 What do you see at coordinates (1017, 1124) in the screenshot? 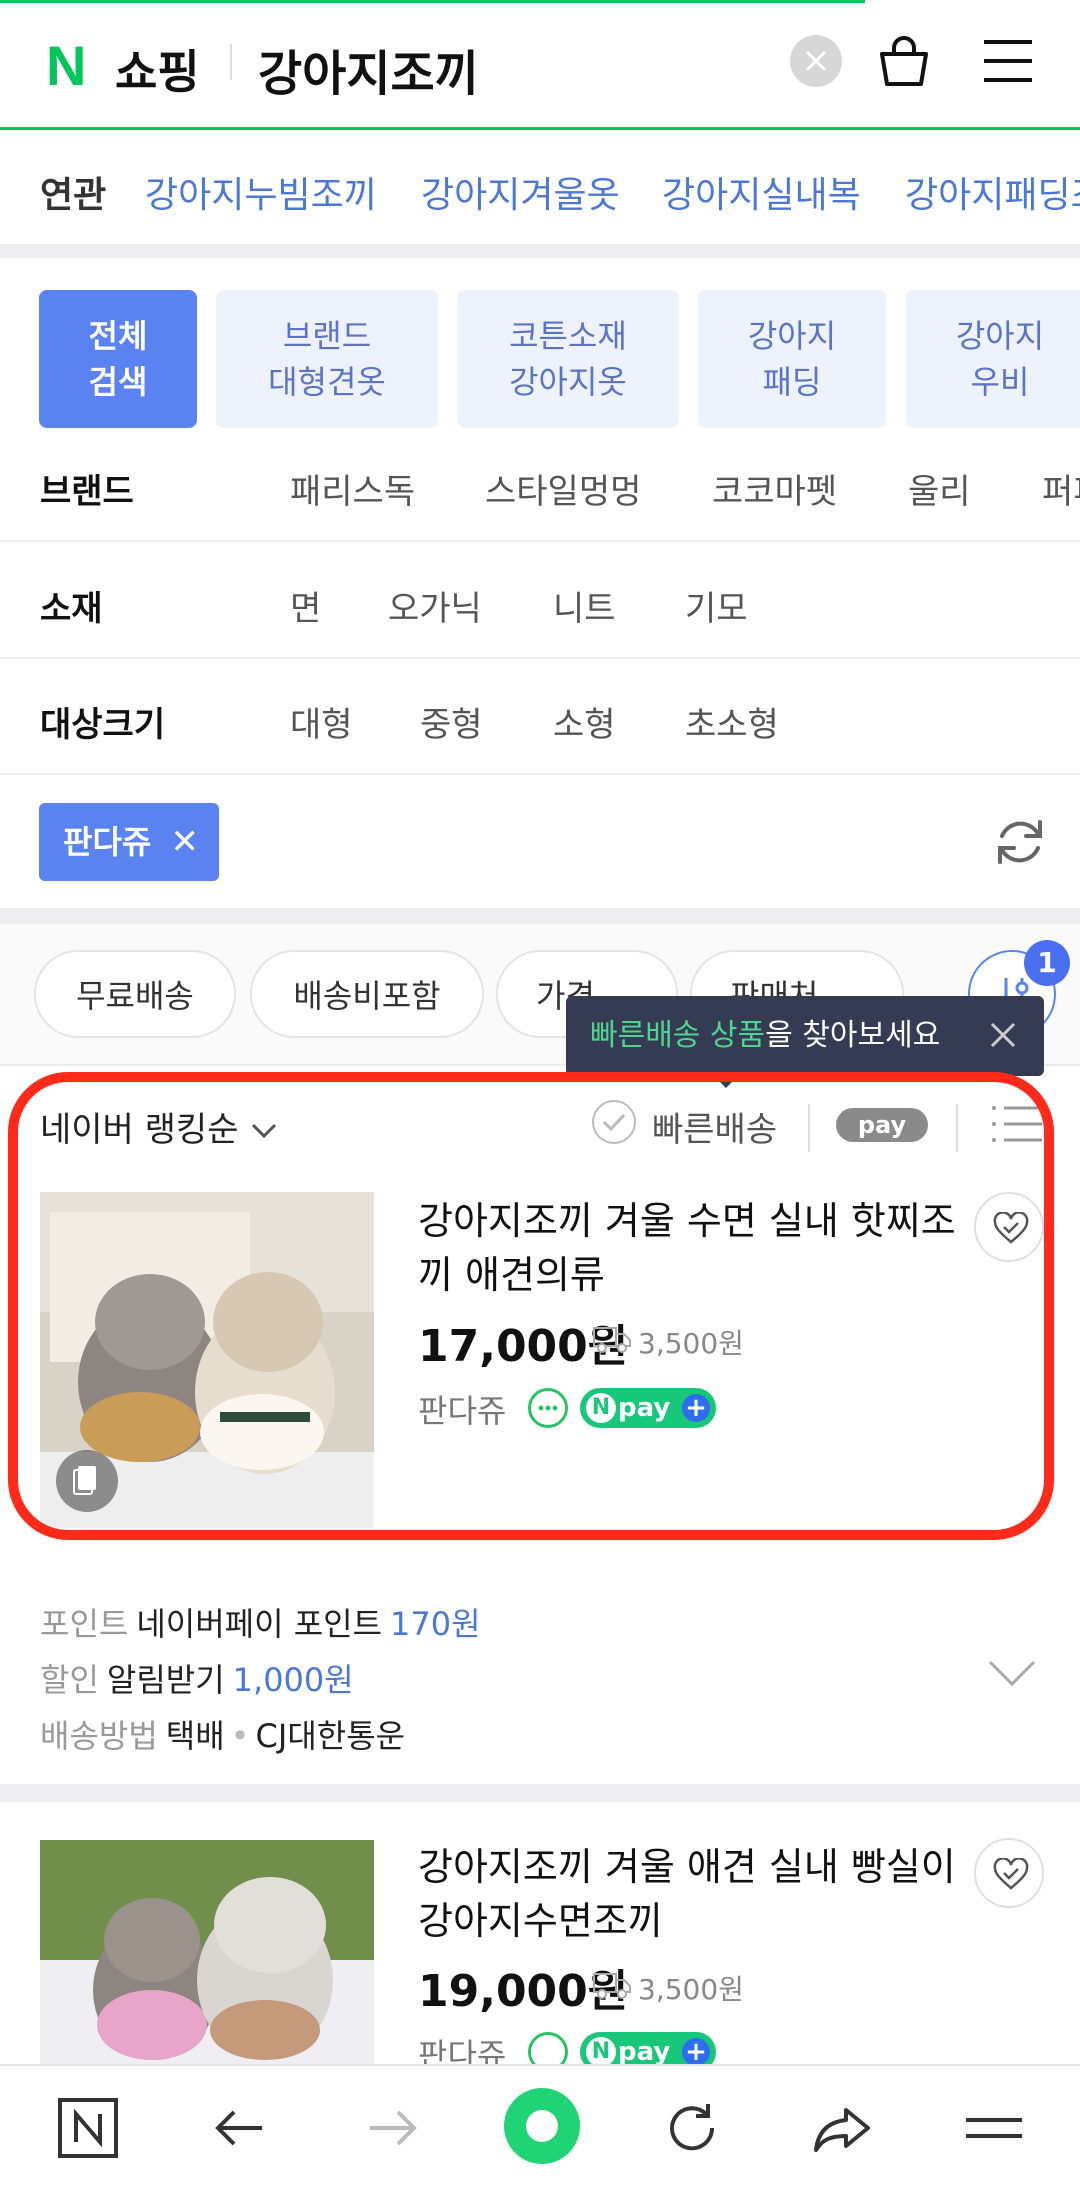
I see `list-view-icon` at bounding box center [1017, 1124].